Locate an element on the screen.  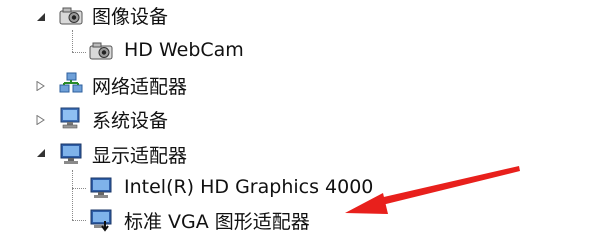
arrow-head is located at coordinates (366, 203).